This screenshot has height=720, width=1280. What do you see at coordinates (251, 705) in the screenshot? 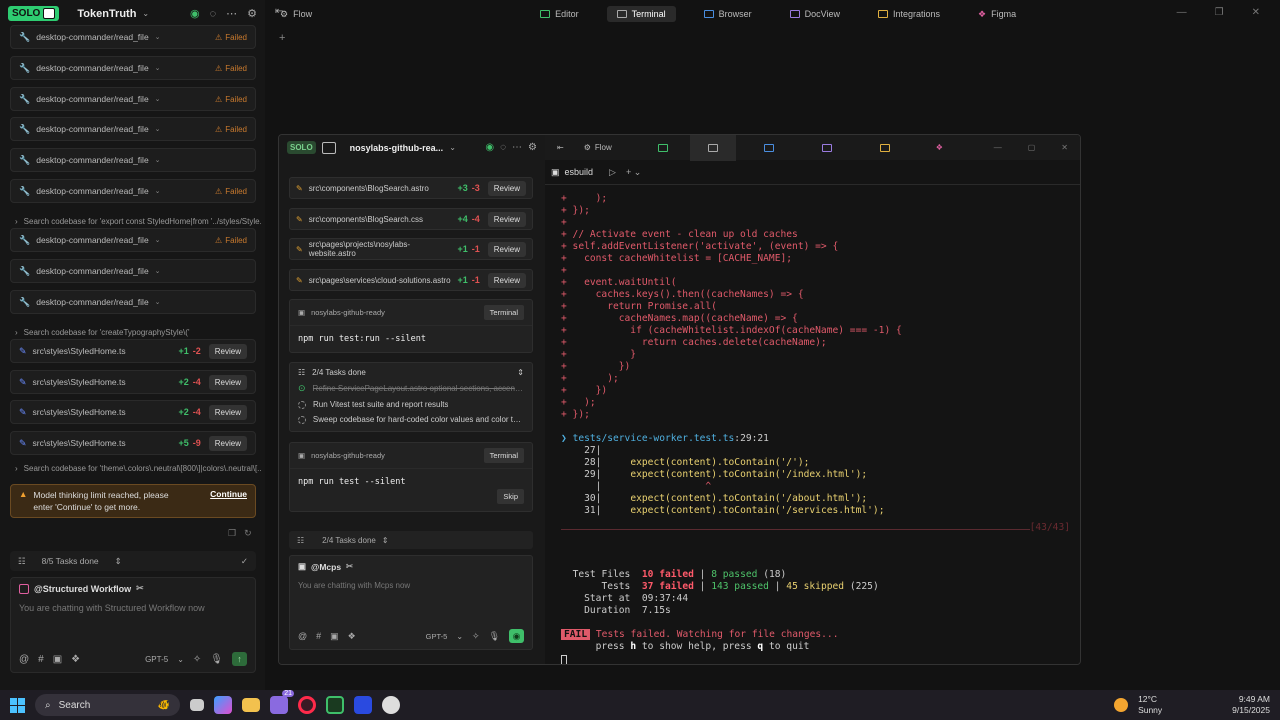
I see `file-explorer-icon` at bounding box center [251, 705].